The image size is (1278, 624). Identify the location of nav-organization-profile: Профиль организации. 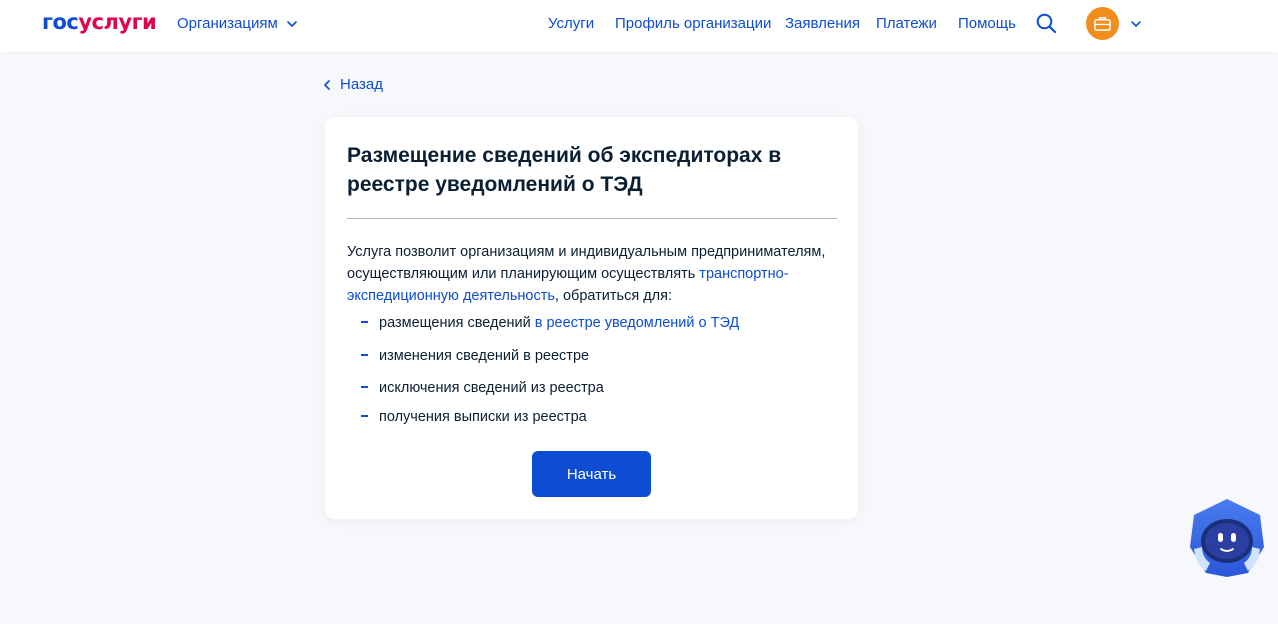
(693, 23).